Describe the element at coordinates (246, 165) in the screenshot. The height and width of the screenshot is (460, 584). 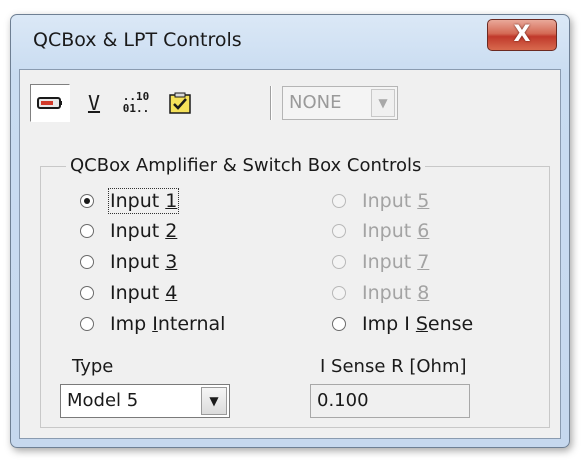
I see `controls-group-label: QCBox Amplifier & Switch Box Controls` at that location.